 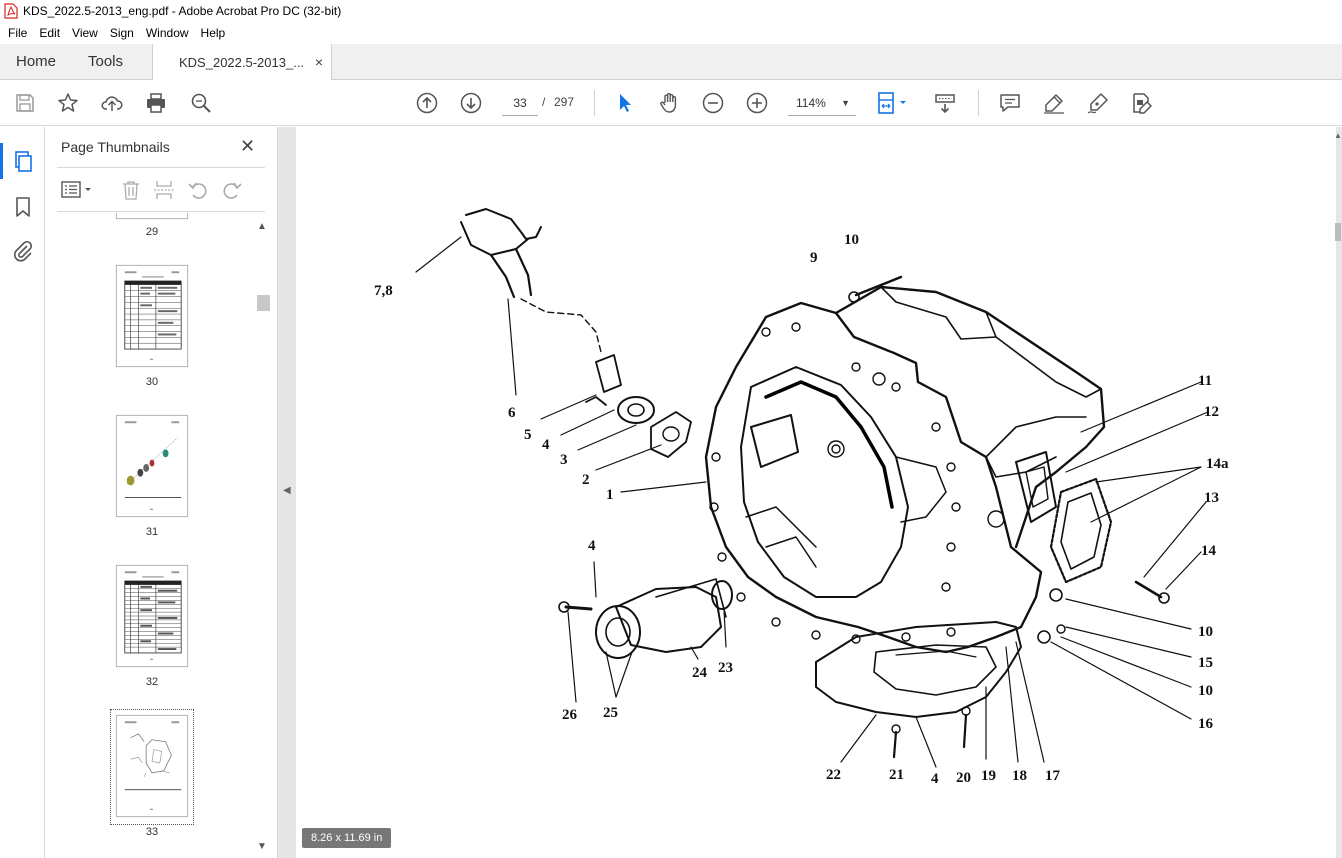 I want to click on callout-number: 21, so click(x=896, y=775).